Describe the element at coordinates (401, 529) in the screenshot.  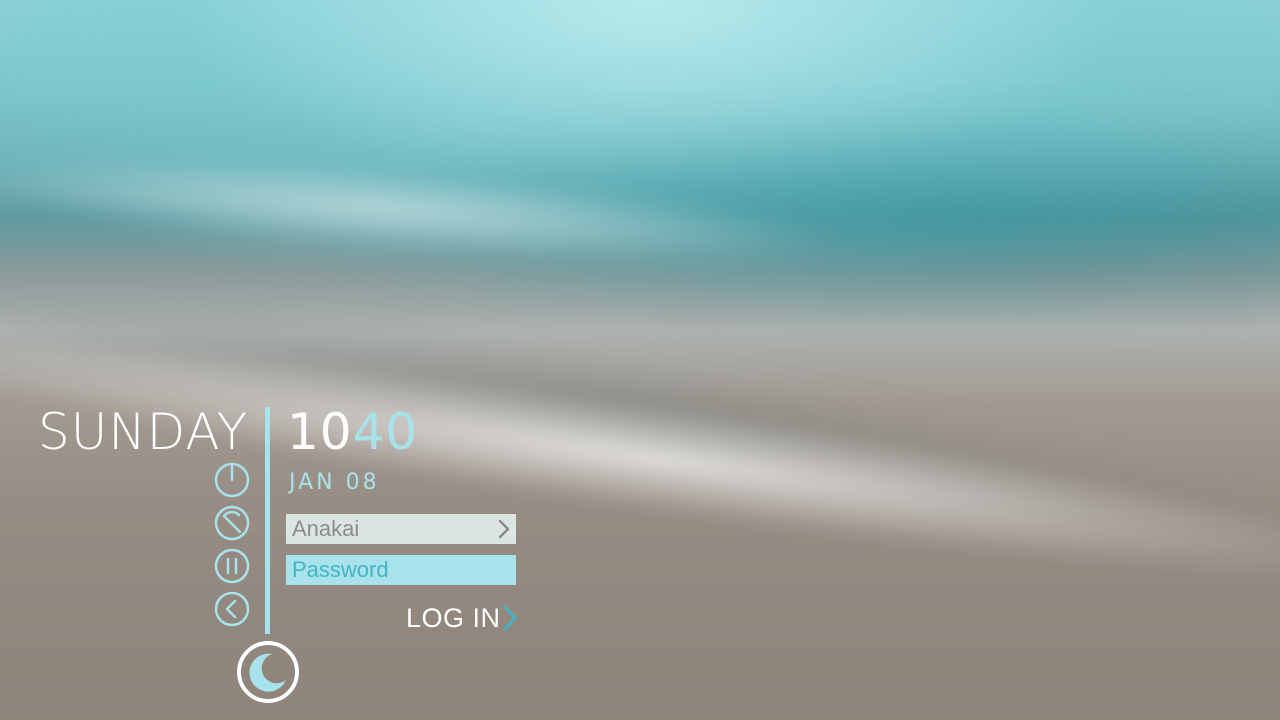
I see `username-field: Anakai` at that location.